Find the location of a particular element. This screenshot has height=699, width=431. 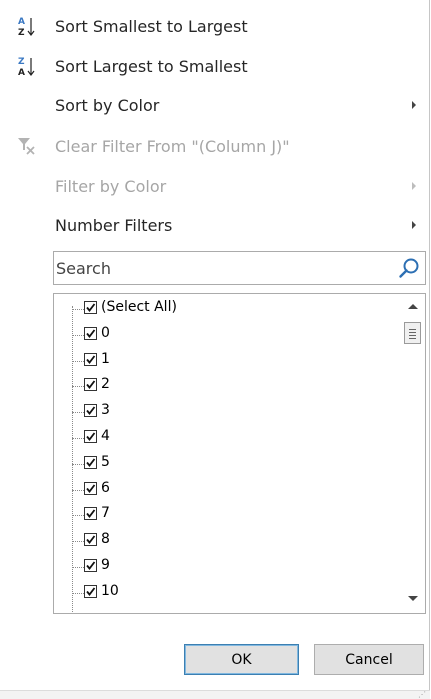

scroll-down-arrow-icon is located at coordinates (413, 598).